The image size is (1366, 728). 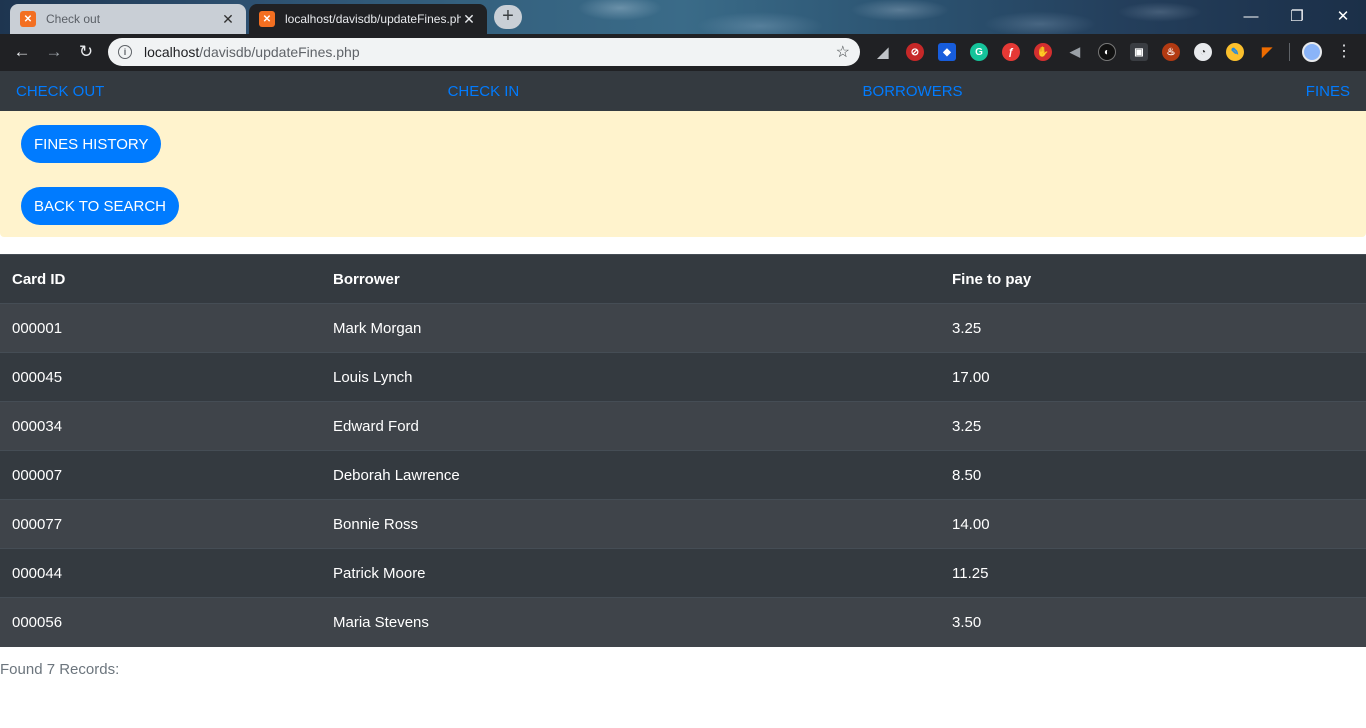 I want to click on table-row: 000045 Louis Lynch 17.00, so click(x=683, y=377).